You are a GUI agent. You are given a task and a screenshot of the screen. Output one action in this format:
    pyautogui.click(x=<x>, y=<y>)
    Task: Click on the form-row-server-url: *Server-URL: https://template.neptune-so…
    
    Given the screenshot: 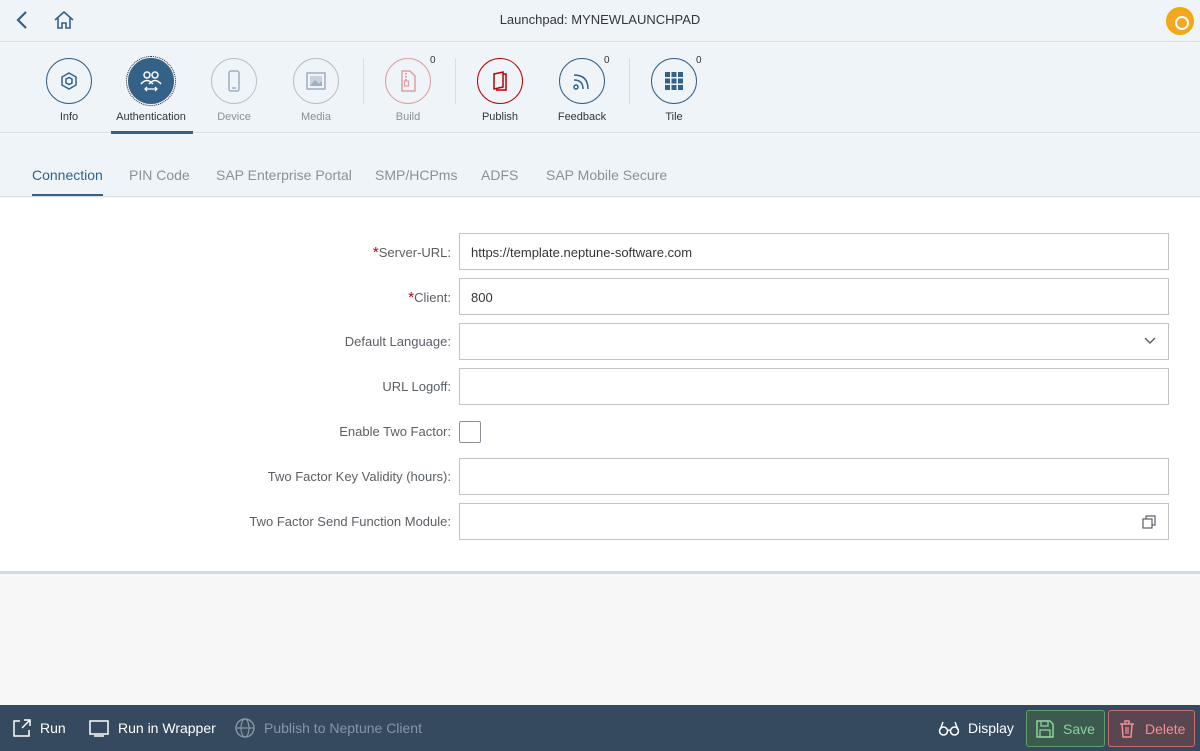 What is the action you would take?
    pyautogui.click(x=600, y=251)
    